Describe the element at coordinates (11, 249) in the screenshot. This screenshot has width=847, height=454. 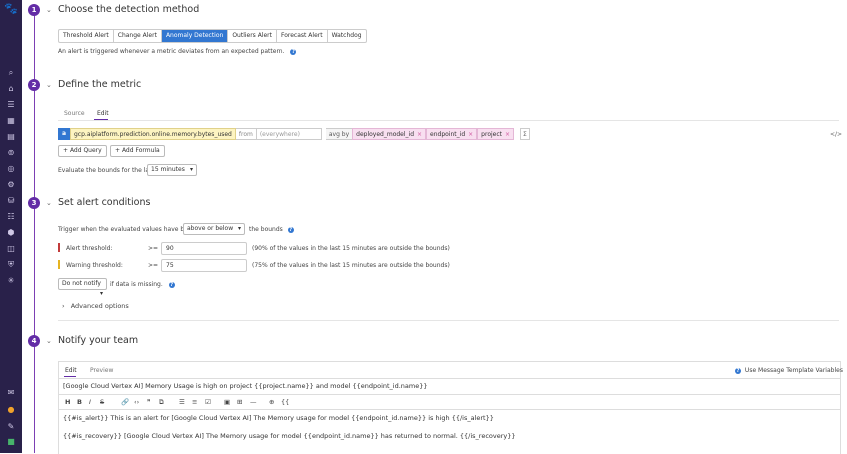
I see `synthetics-icon: ◫` at that location.